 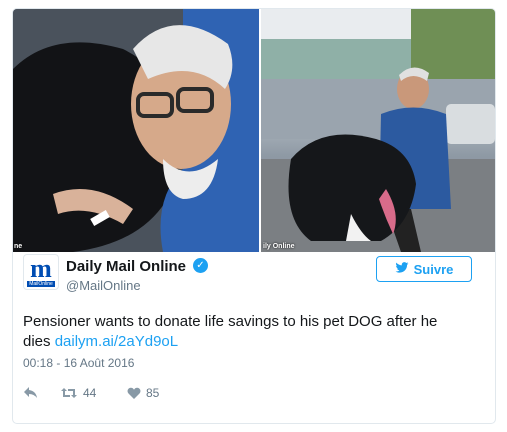 I want to click on heart-icon, so click(x=134, y=393).